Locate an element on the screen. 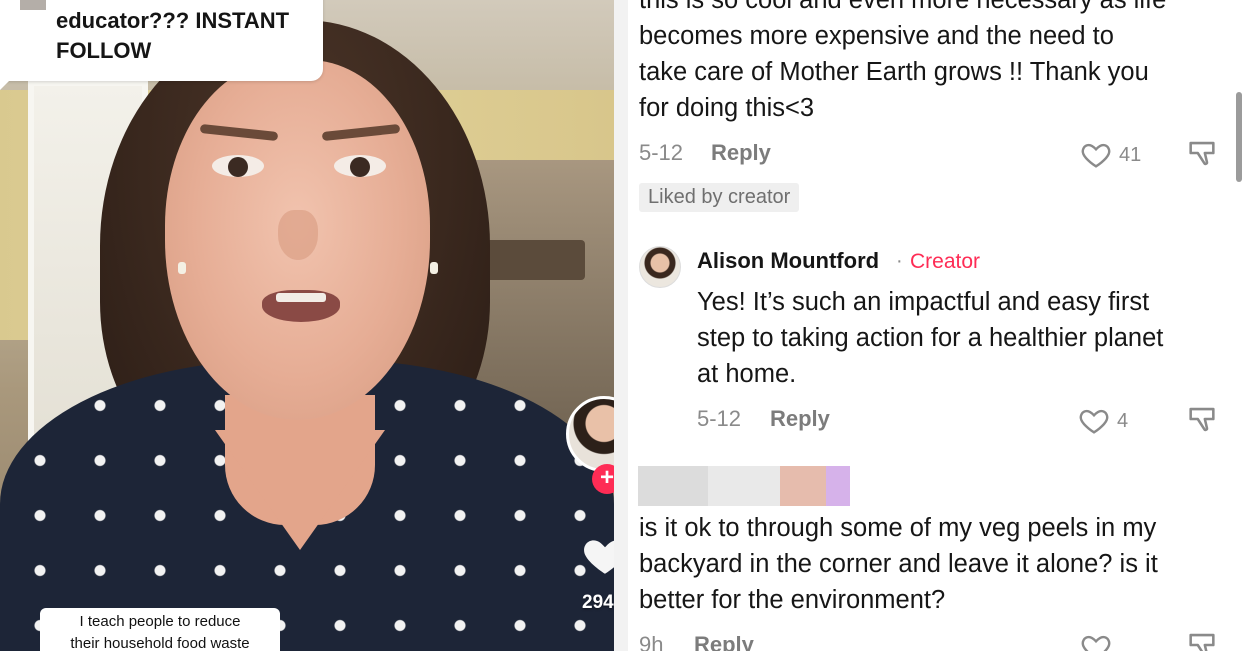 The image size is (1243, 651). comment-line: better for the environment? is located at coordinates (792, 600).